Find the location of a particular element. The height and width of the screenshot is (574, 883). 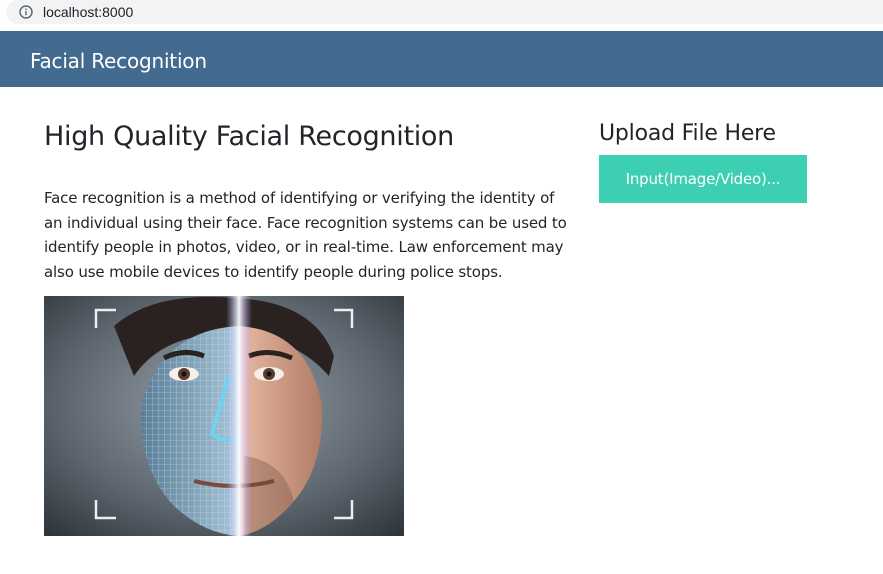

navbar: Facial Recognition is located at coordinates (441, 59).